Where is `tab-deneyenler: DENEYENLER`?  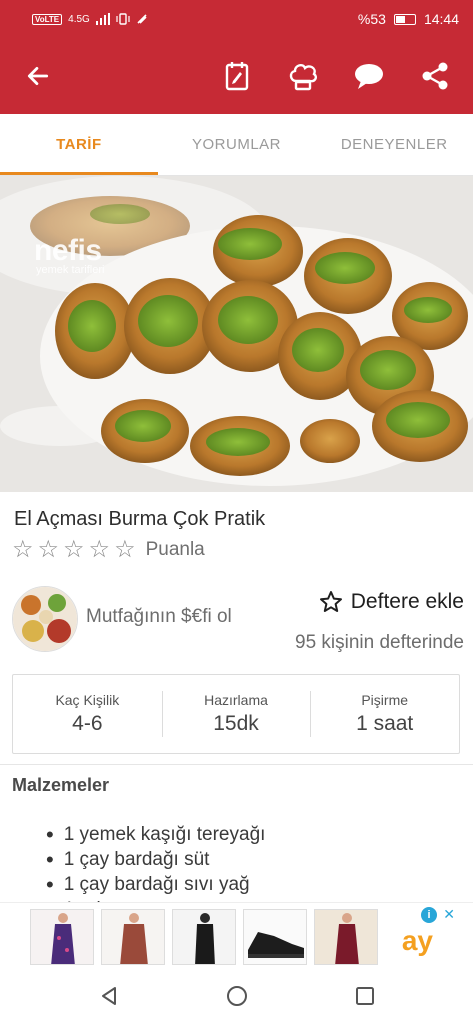 tab-deneyenler: DENEYENLER is located at coordinates (394, 144).